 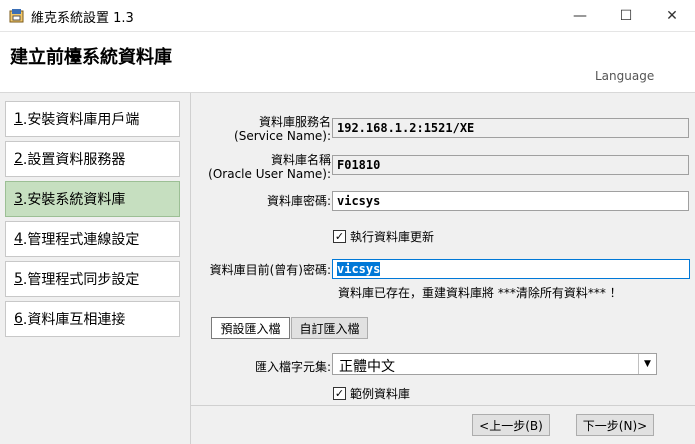 What do you see at coordinates (510, 165) in the screenshot?
I see `oracle-user-field: F01810` at bounding box center [510, 165].